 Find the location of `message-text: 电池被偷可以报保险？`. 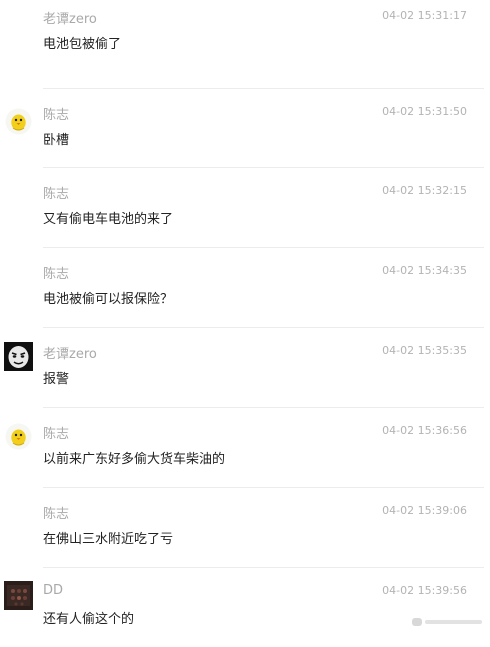

message-text: 电池被偷可以报保险？ is located at coordinates (108, 299).